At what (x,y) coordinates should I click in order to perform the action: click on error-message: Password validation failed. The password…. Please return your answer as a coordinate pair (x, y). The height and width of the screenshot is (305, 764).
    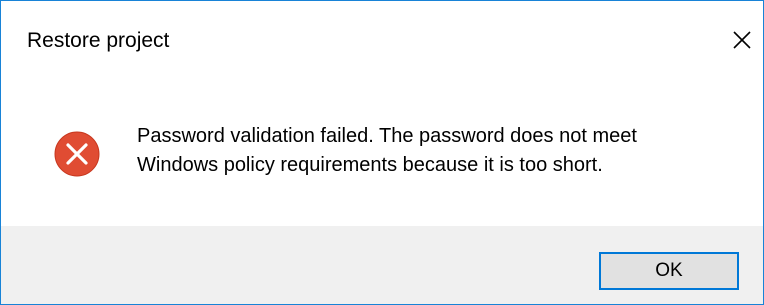
    Looking at the image, I should click on (387, 150).